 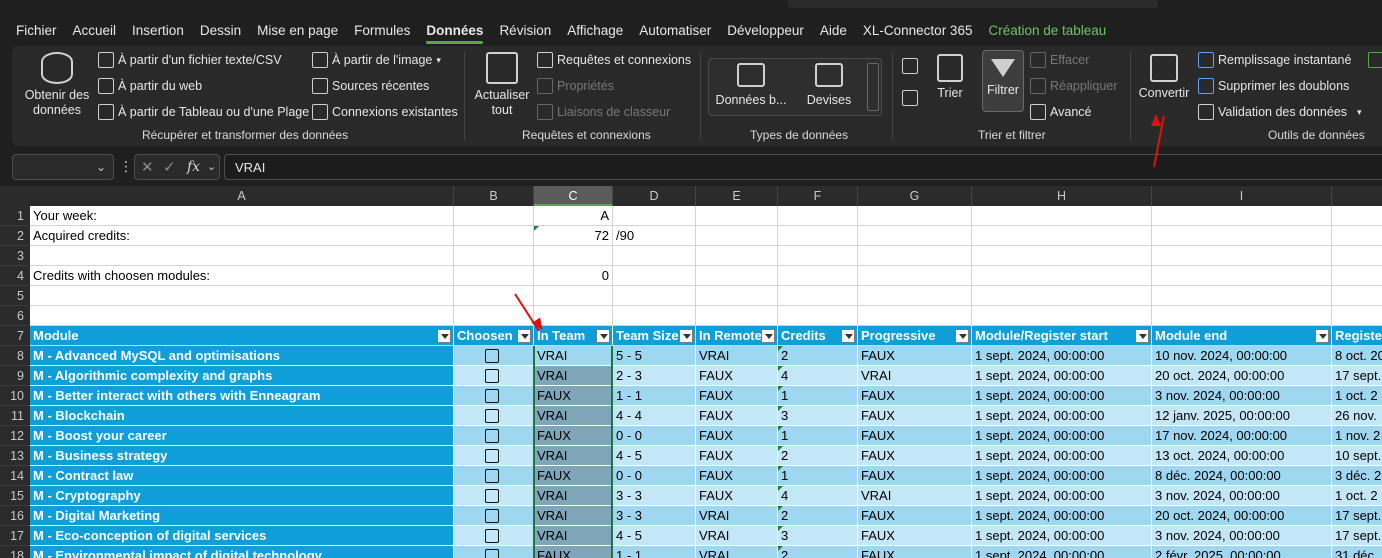 I want to click on chevron-down-icon: ⌄, so click(x=211, y=166).